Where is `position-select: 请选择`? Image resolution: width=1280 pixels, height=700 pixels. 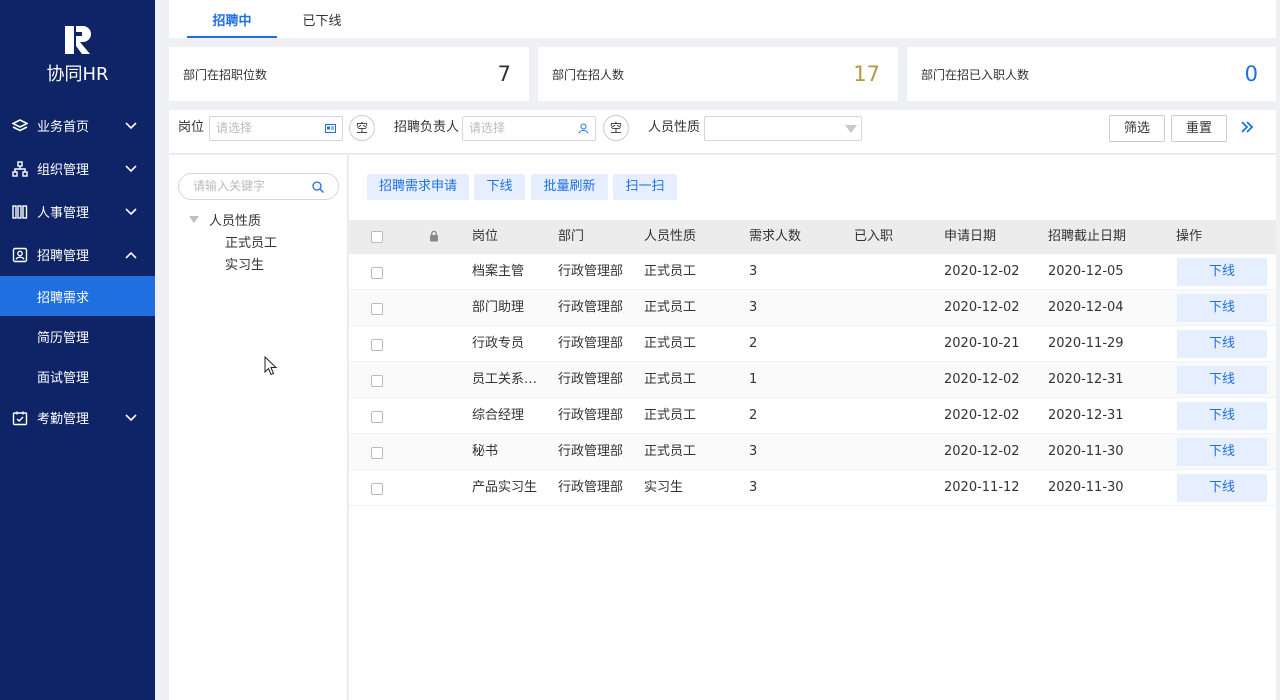 position-select: 请选择 is located at coordinates (276, 128).